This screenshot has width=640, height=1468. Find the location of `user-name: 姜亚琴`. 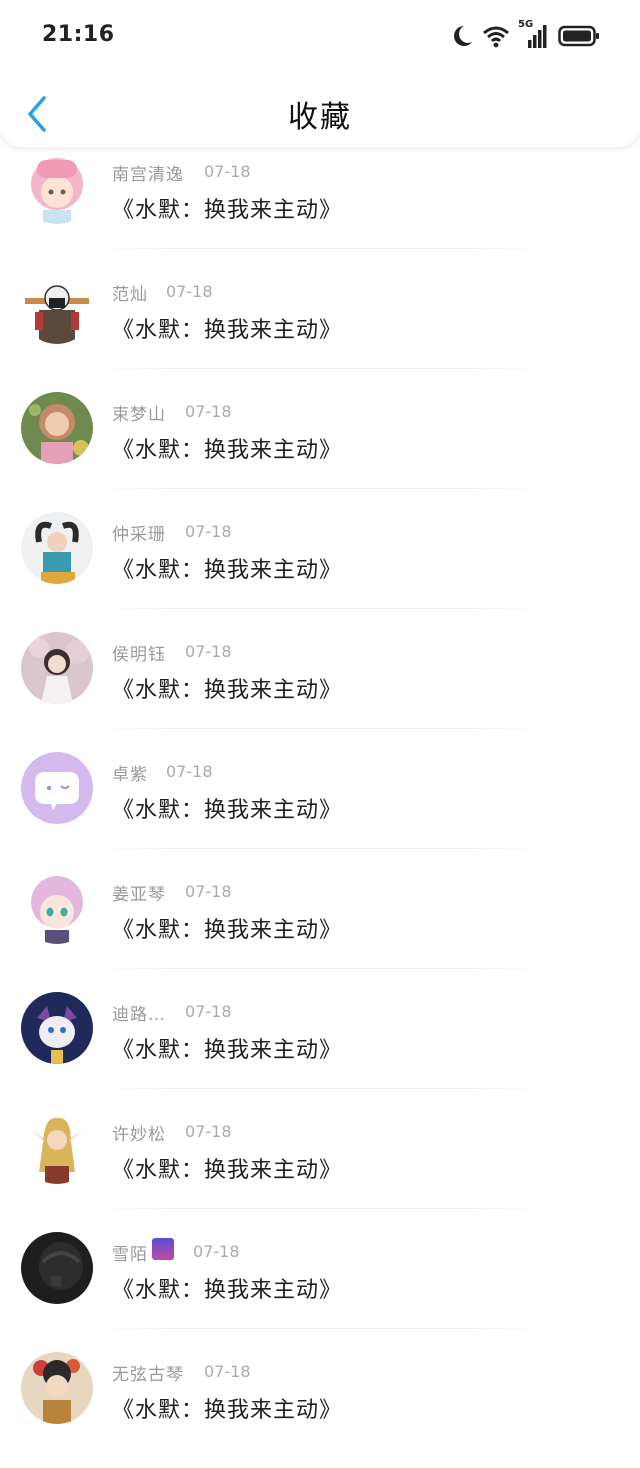

user-name: 姜亚琴 is located at coordinates (139, 895).